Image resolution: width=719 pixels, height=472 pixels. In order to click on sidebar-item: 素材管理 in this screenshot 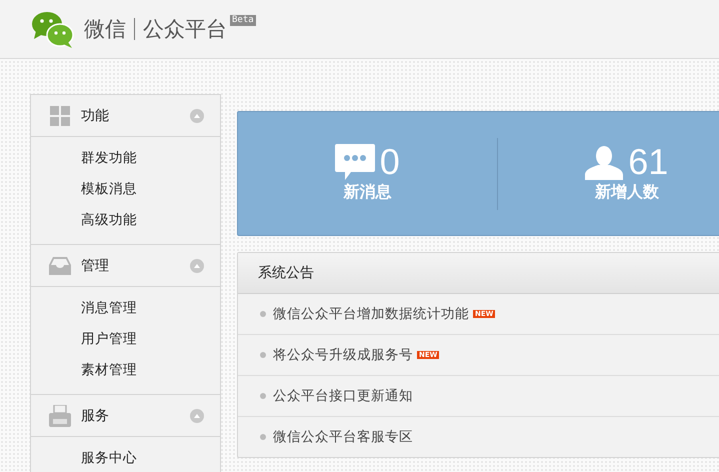, I will do `click(125, 370)`.